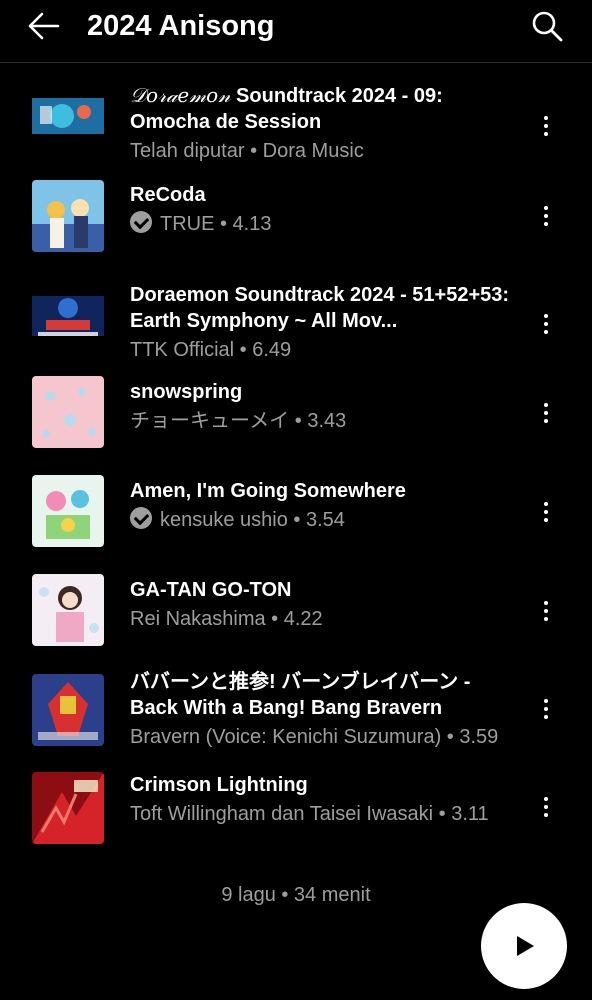 The height and width of the screenshot is (1000, 592). What do you see at coordinates (296, 31) in the screenshot?
I see `app-header: 2024 Anisong` at bounding box center [296, 31].